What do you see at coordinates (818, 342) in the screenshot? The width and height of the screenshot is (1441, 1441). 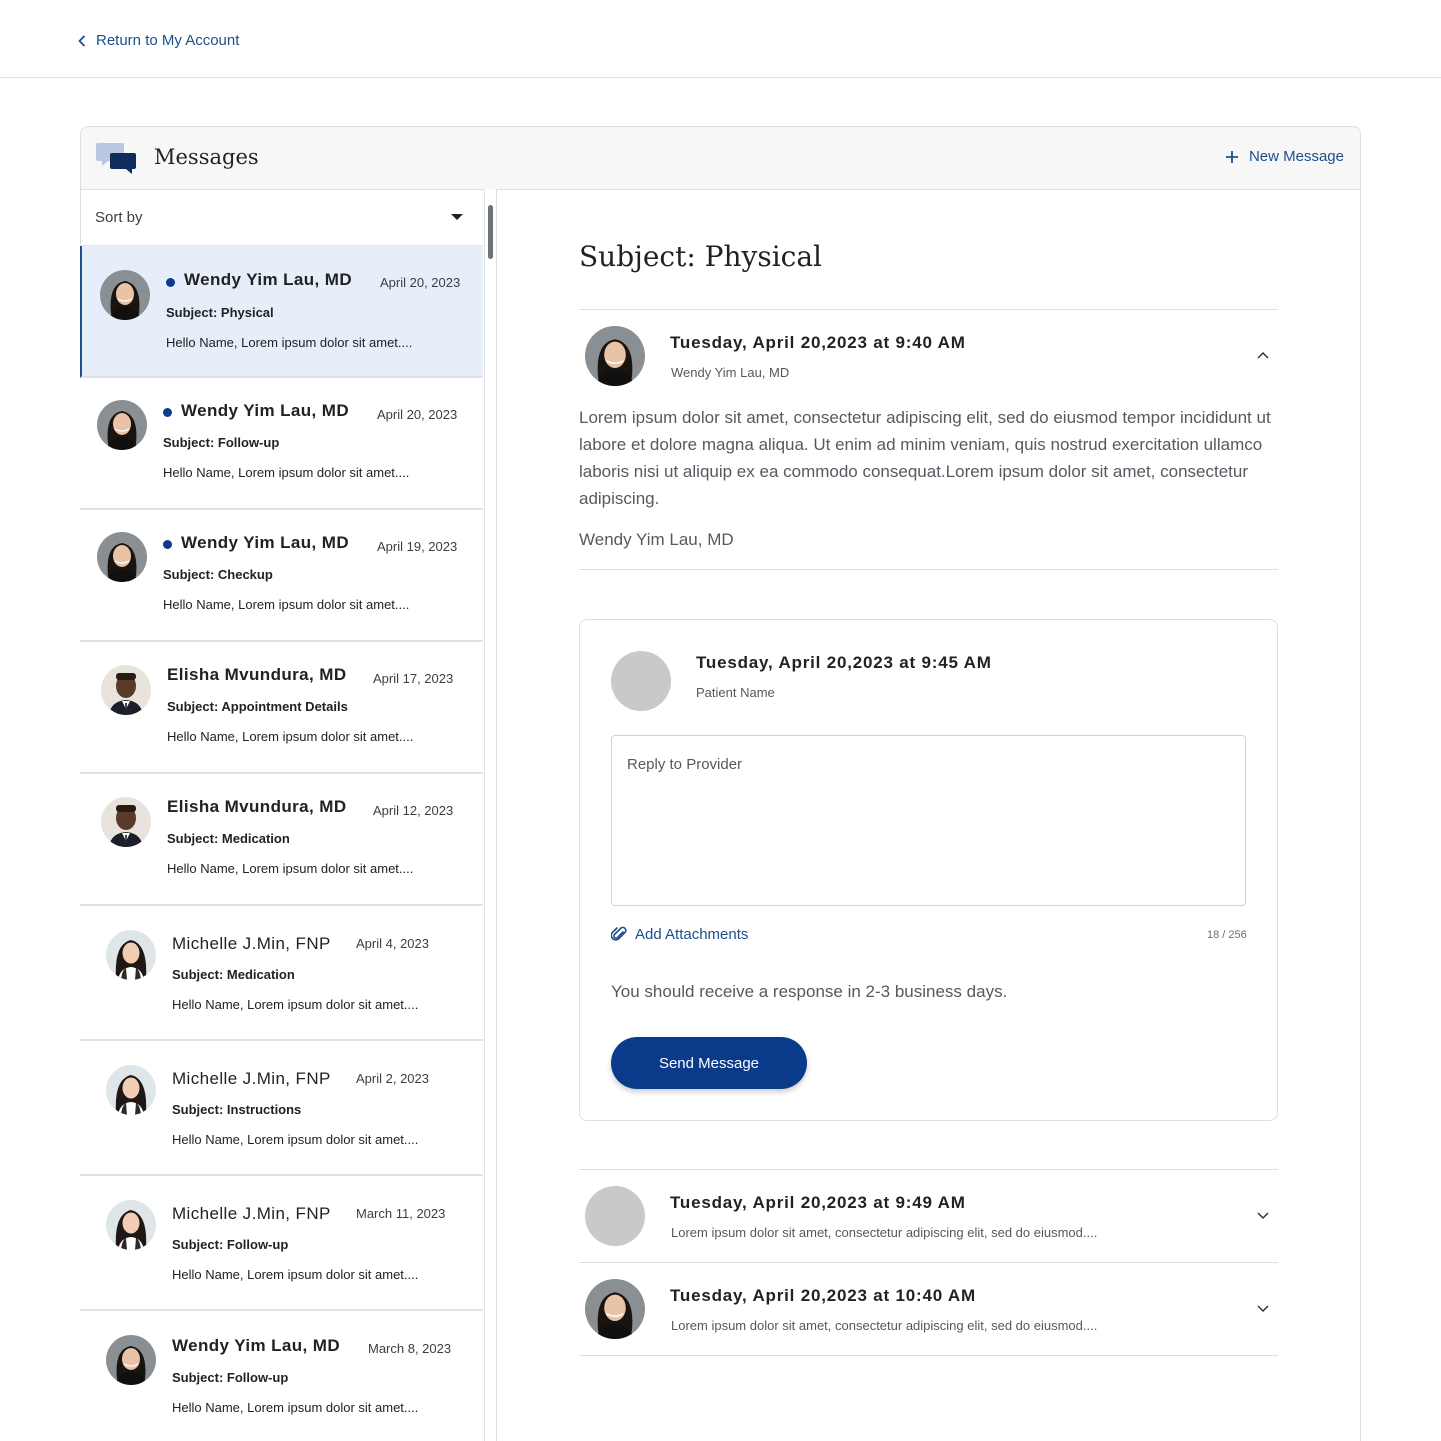 I see `message-timestamp: Tuesday, April 20,2023 at 9:40 AM` at bounding box center [818, 342].